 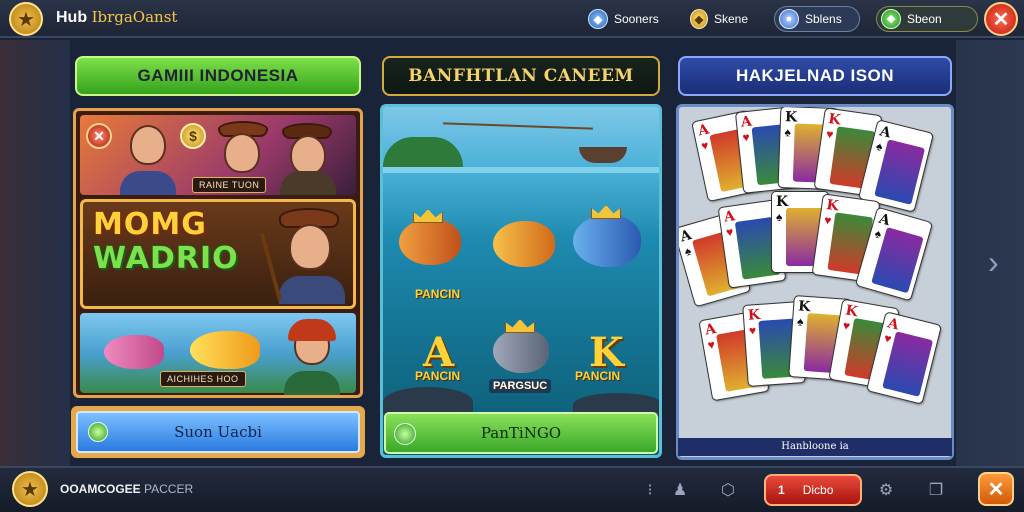 I want to click on red-action-button: 1 Dicbo, so click(x=813, y=490).